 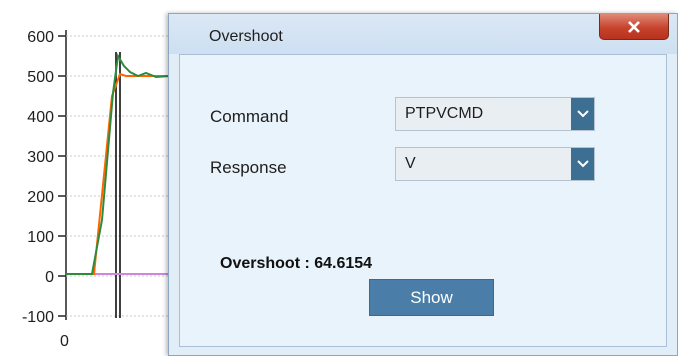 What do you see at coordinates (62, 176) in the screenshot?
I see `y-tick-marks` at bounding box center [62, 176].